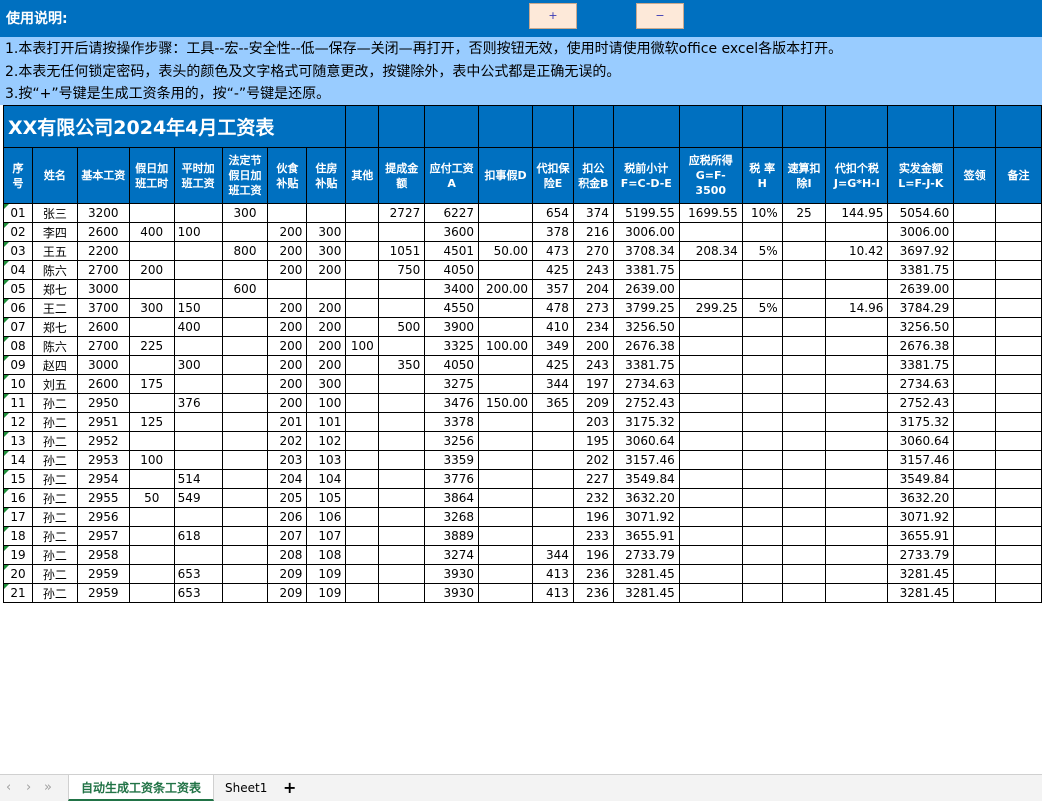 This screenshot has width=1042, height=801. Describe the element at coordinates (593, 422) in the screenshot. I see `cell-housing-fund-b: 203` at that location.